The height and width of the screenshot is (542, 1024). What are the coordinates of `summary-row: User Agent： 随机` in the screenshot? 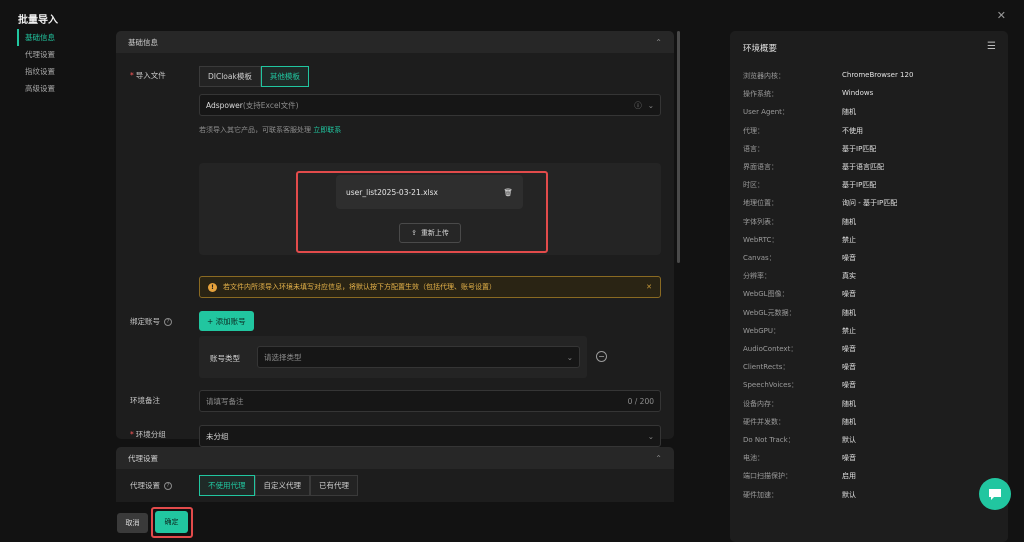 It's located at (799, 112).